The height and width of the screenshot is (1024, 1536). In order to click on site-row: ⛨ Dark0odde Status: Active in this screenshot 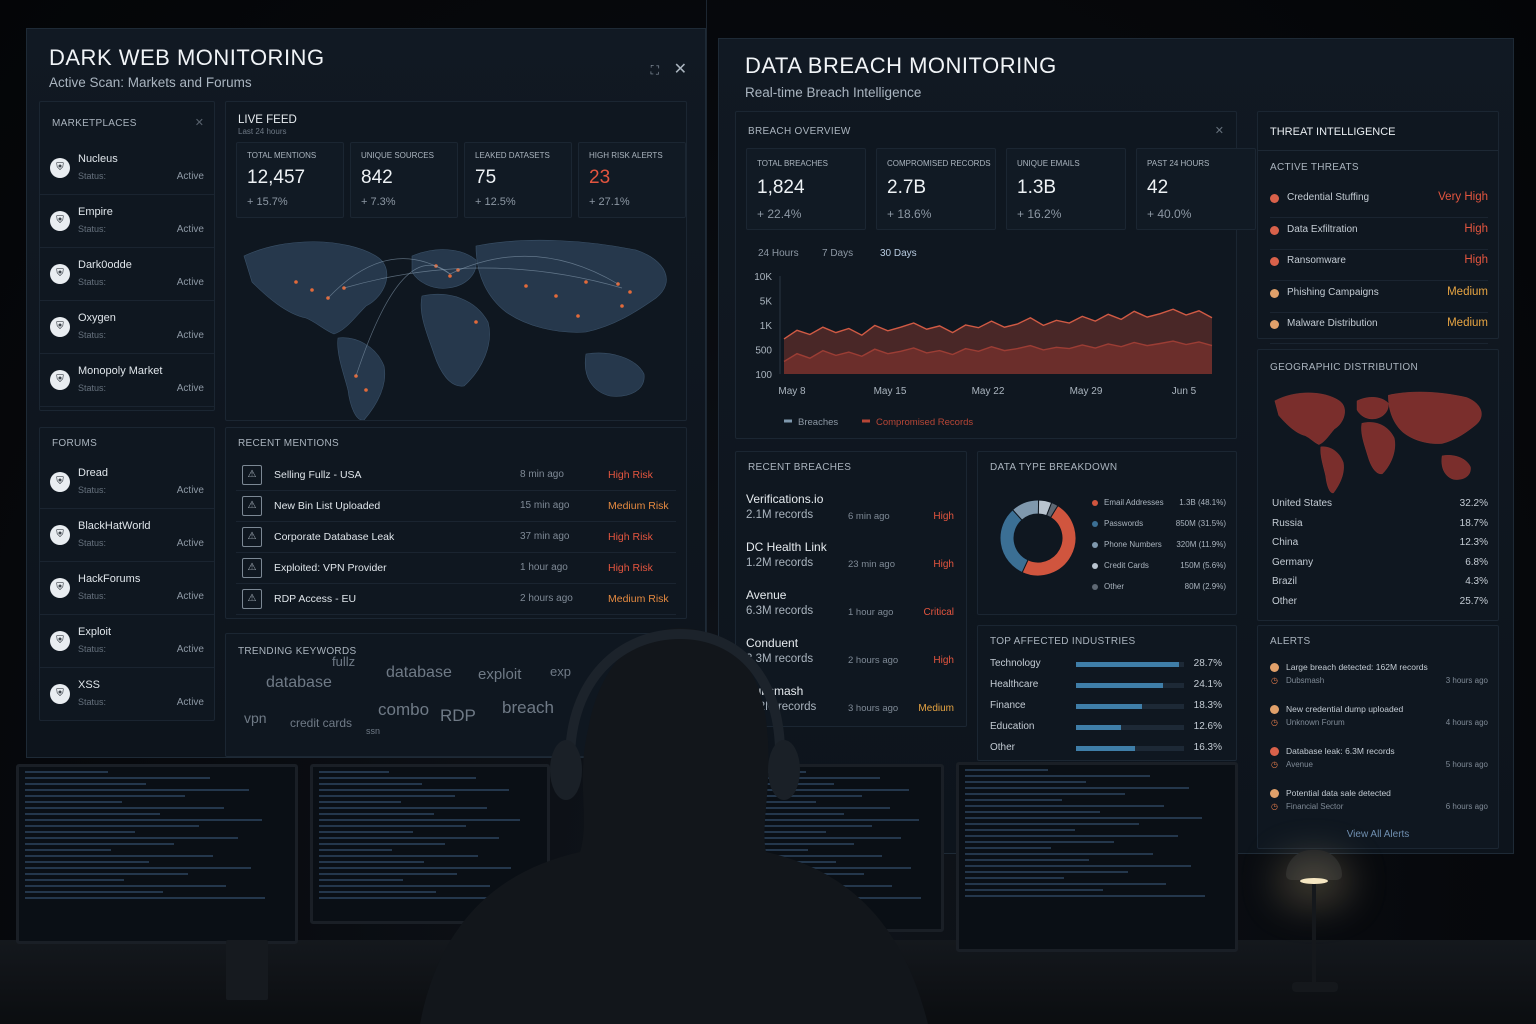, I will do `click(127, 274)`.